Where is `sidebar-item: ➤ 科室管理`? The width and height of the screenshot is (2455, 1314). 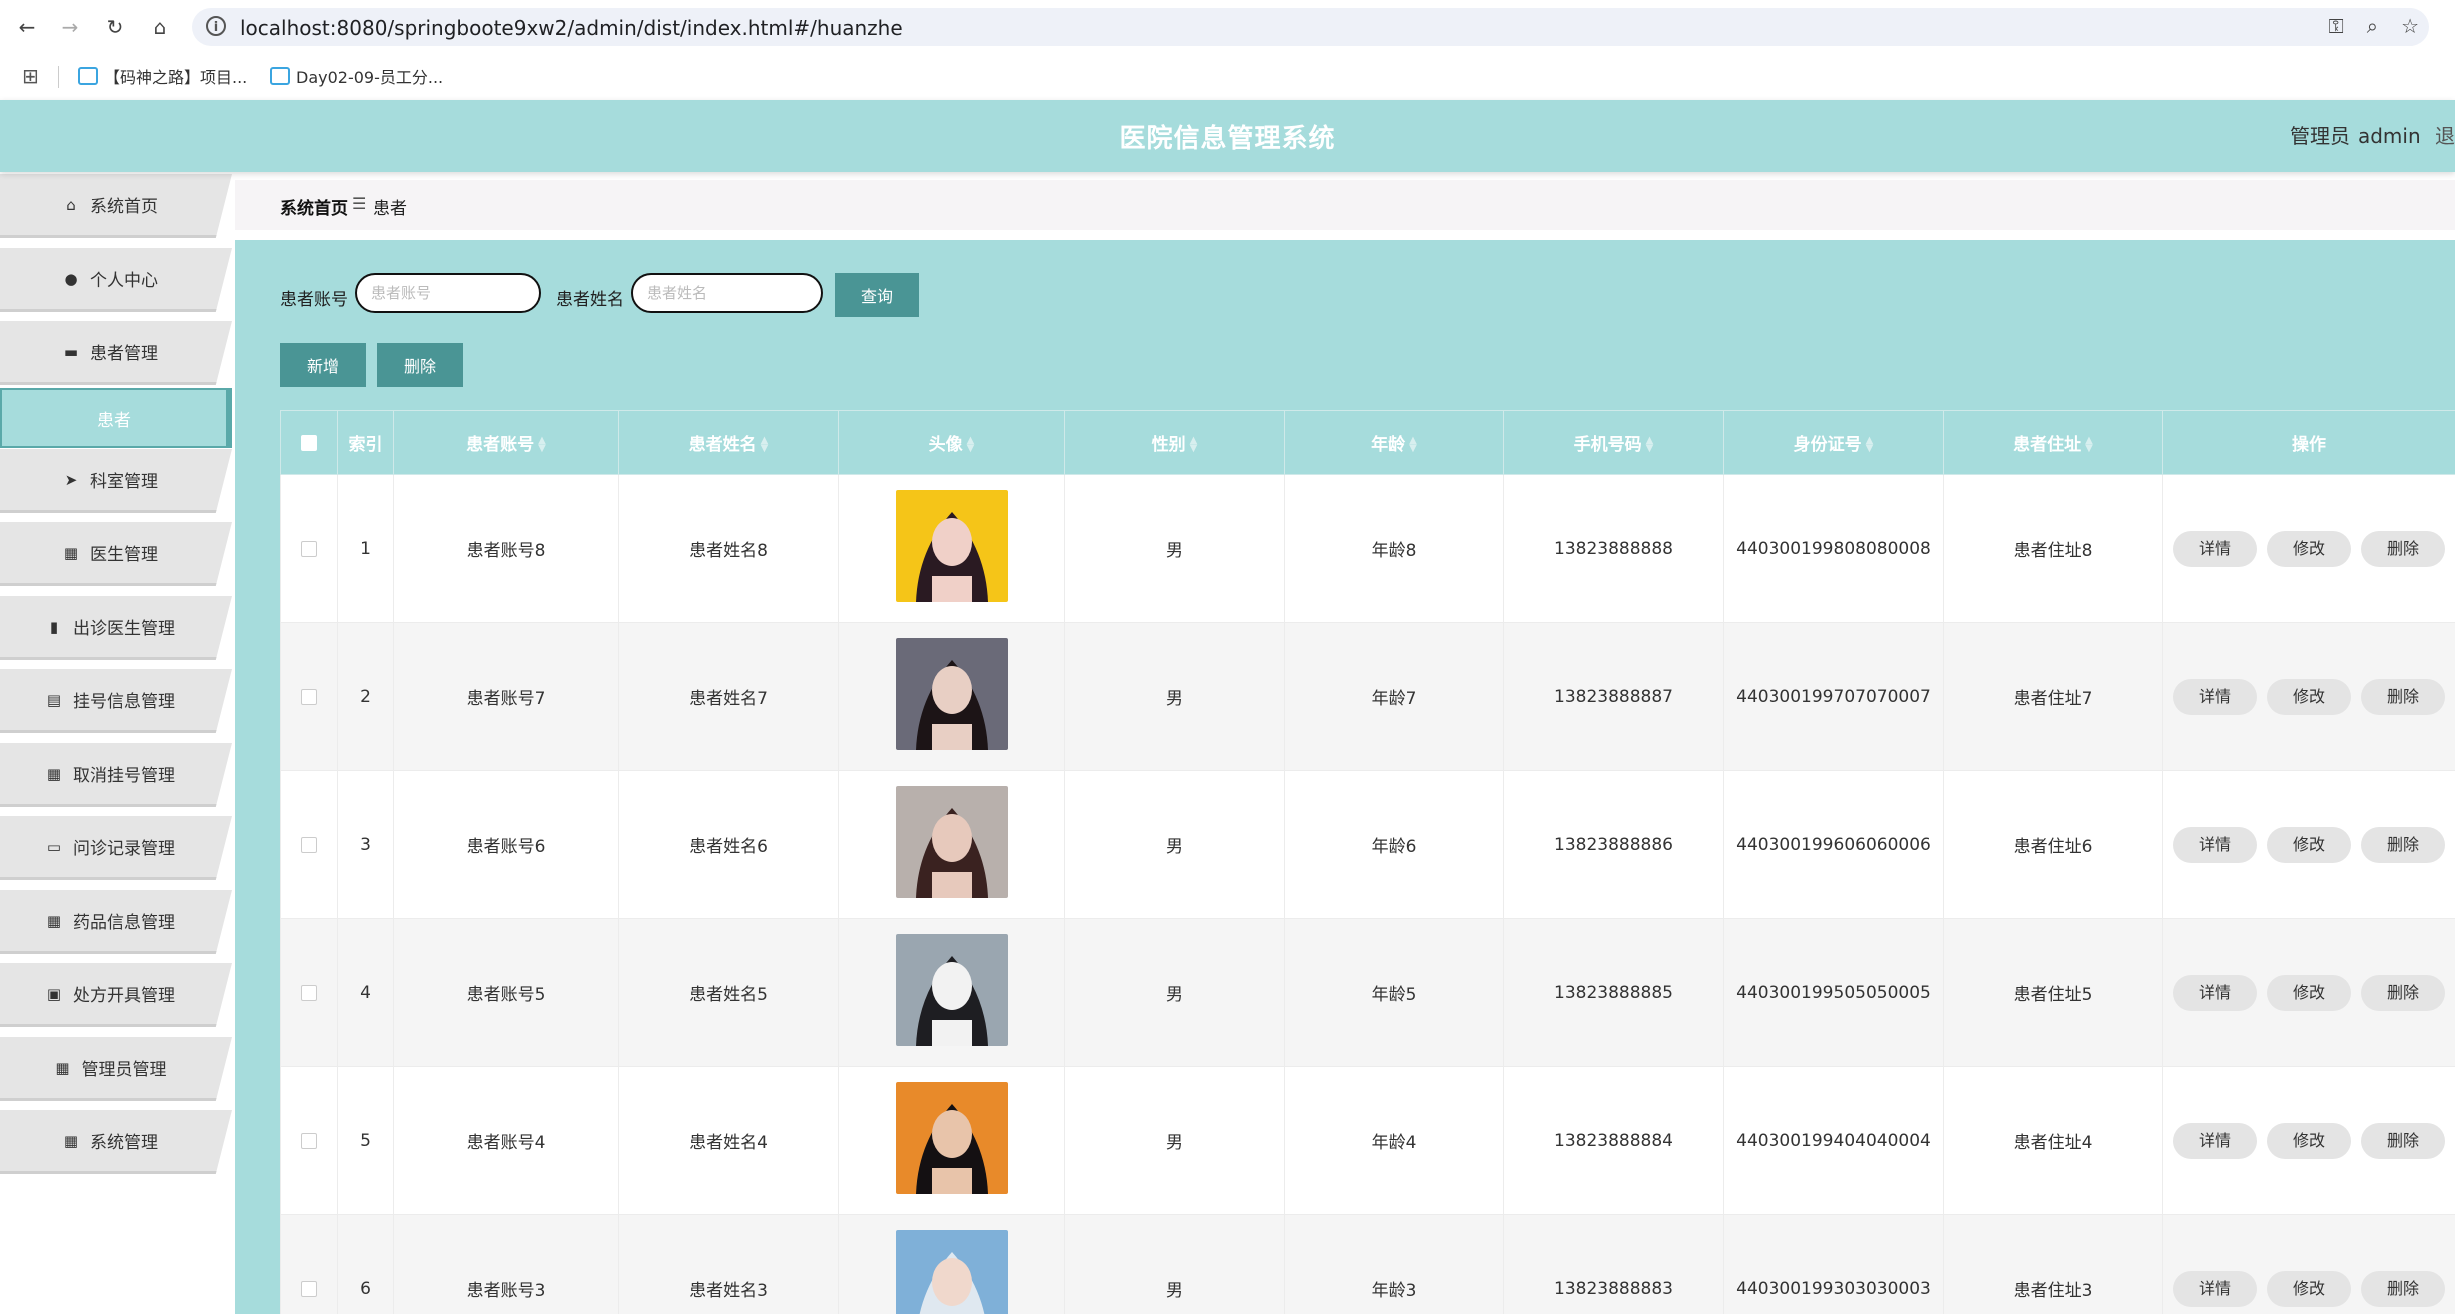 sidebar-item: ➤ 科室管理 is located at coordinates (116, 481).